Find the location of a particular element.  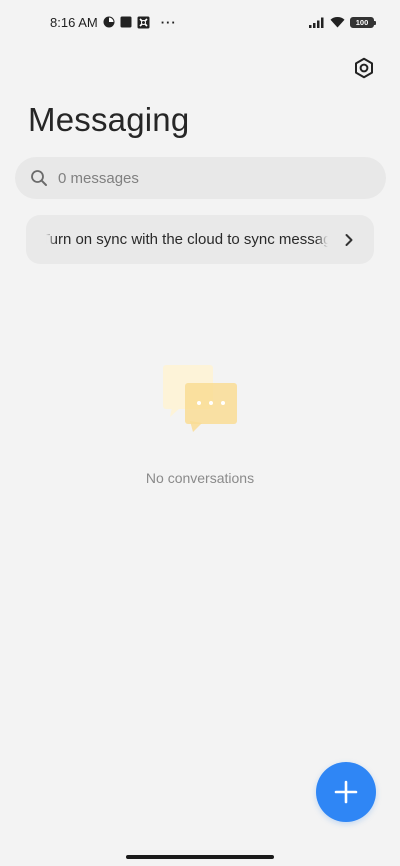

home-indicator is located at coordinates (200, 857).